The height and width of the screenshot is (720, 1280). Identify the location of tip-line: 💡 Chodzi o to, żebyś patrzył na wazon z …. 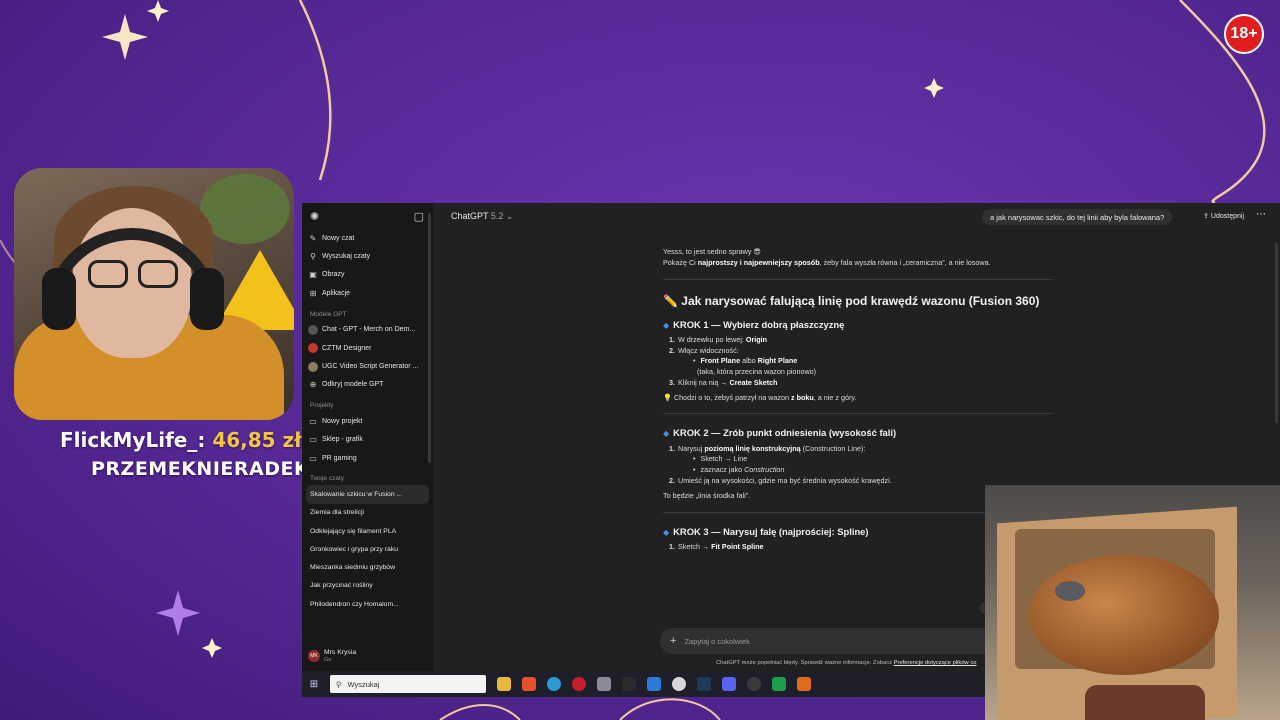
(760, 397).